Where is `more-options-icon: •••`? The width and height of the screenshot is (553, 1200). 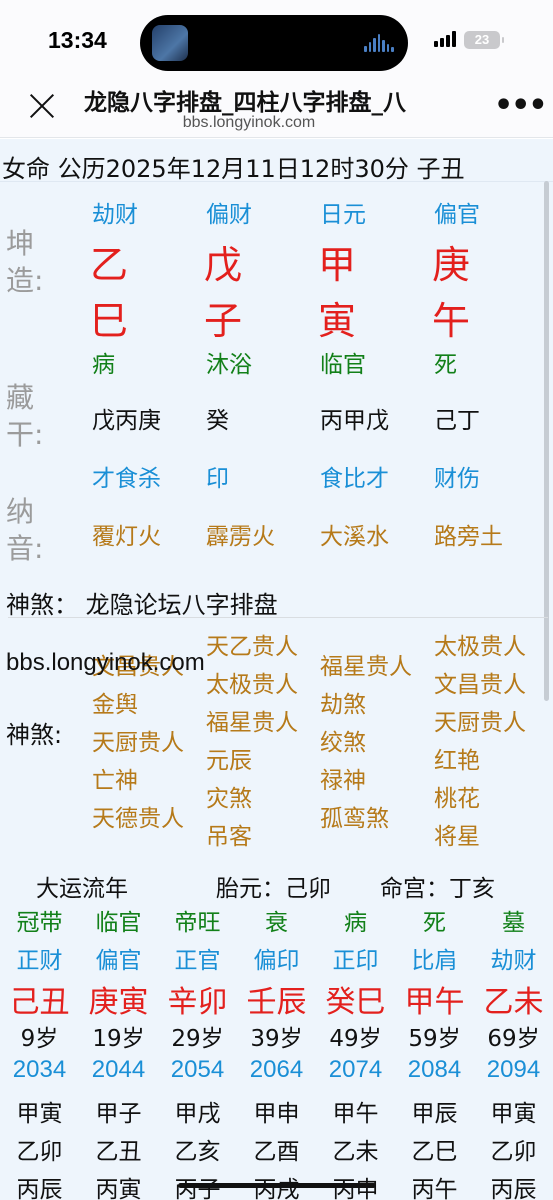 more-options-icon: ••• is located at coordinates (521, 106).